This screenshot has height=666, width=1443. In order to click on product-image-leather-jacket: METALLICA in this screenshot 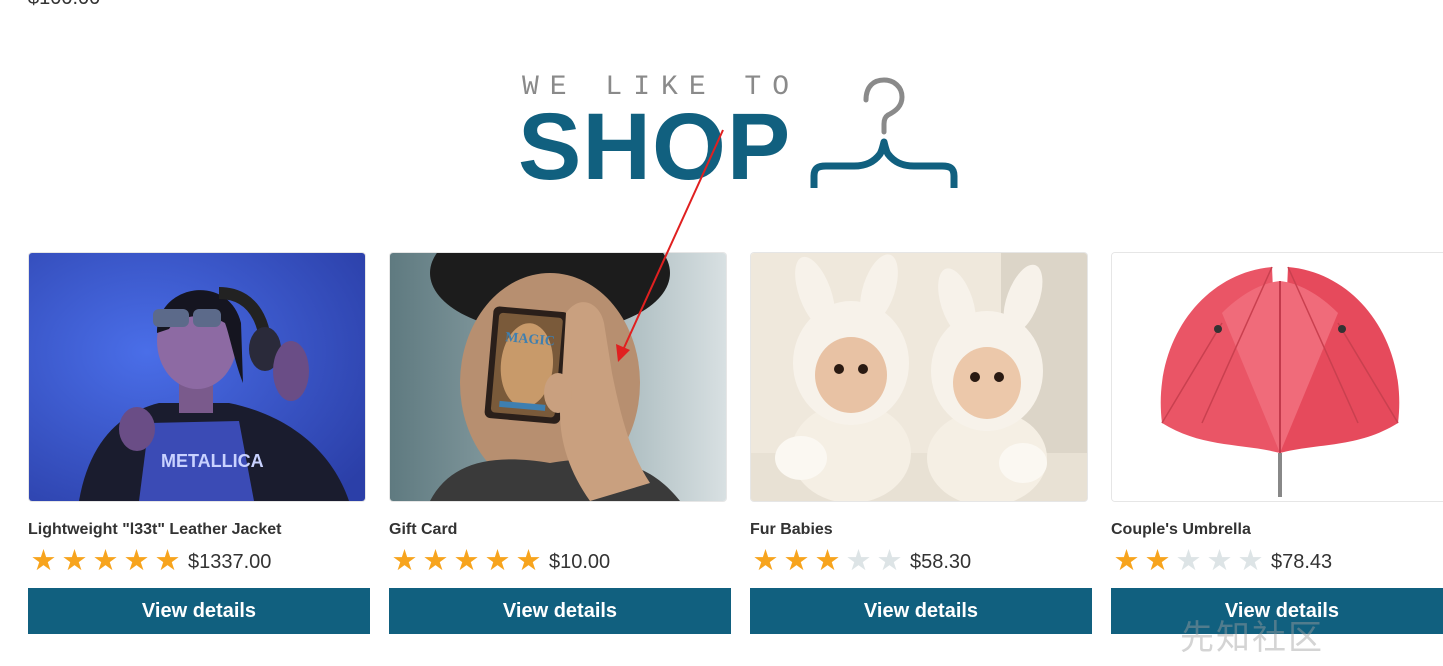, I will do `click(197, 377)`.